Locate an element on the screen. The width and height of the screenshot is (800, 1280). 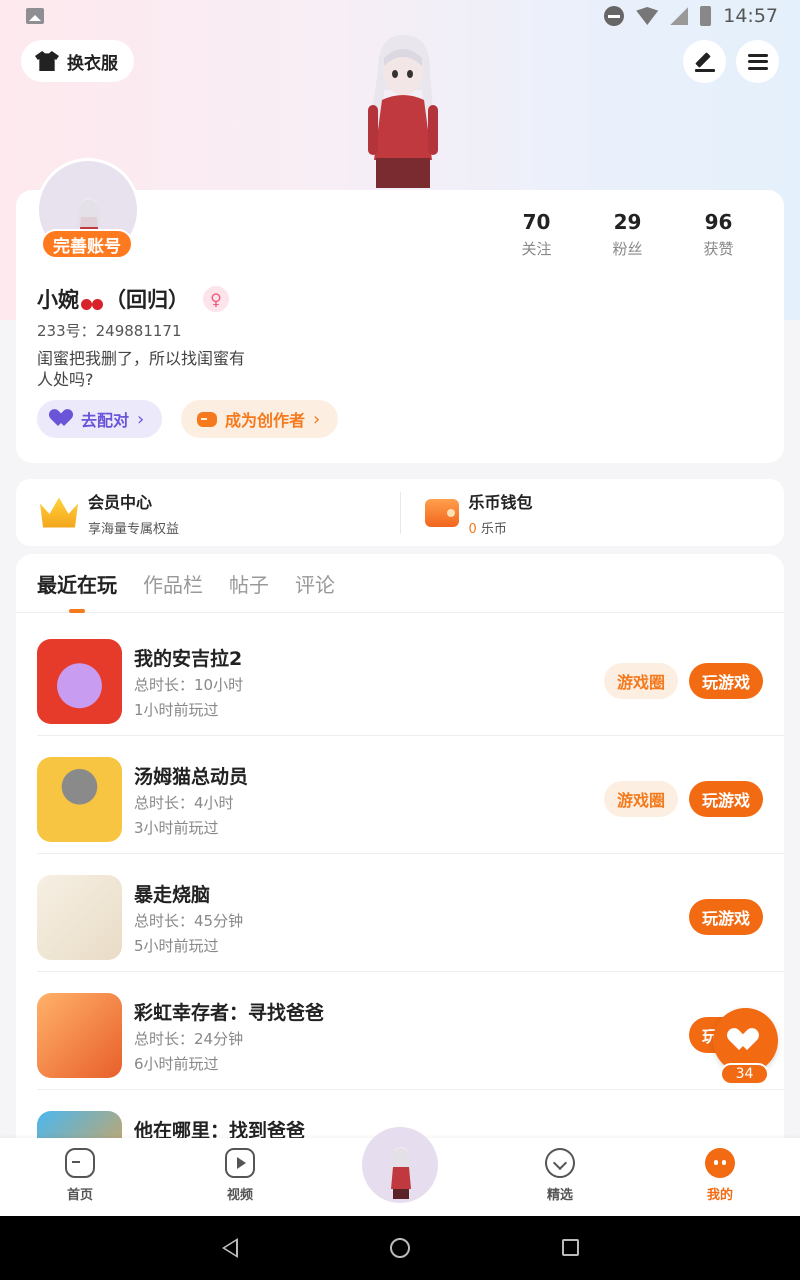
member-center-title: 会员中心 is located at coordinates (120, 502).